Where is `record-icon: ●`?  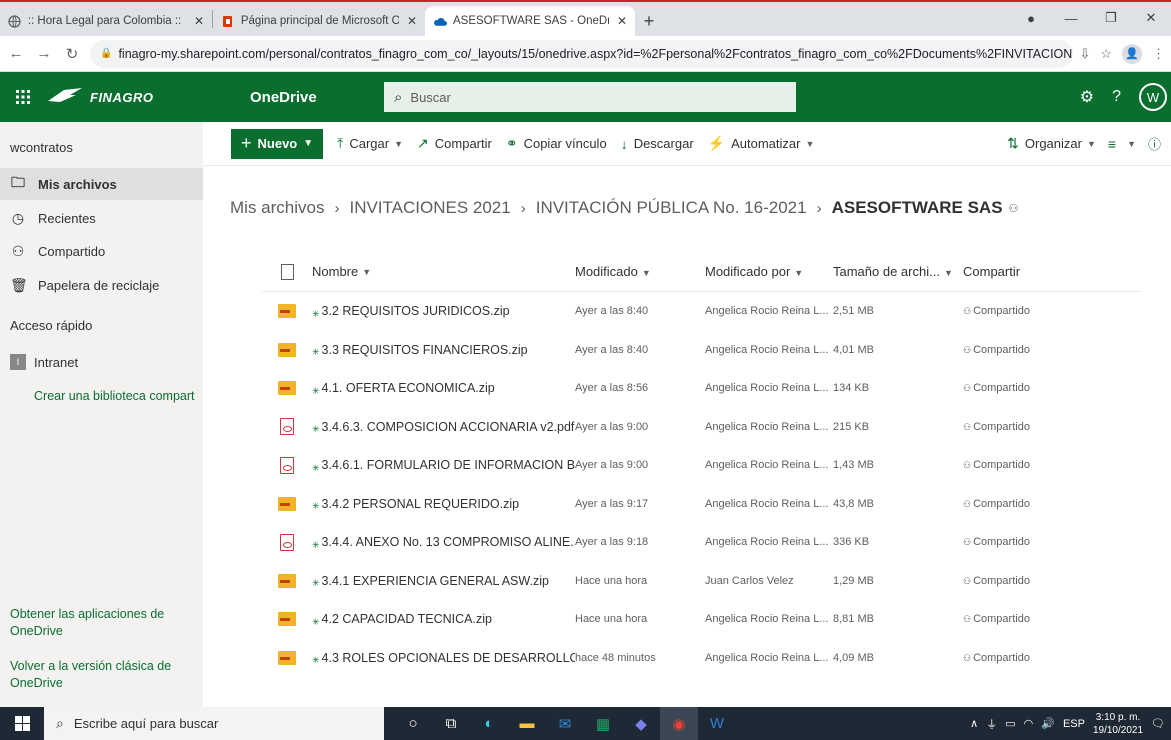 record-icon: ● is located at coordinates (1031, 18).